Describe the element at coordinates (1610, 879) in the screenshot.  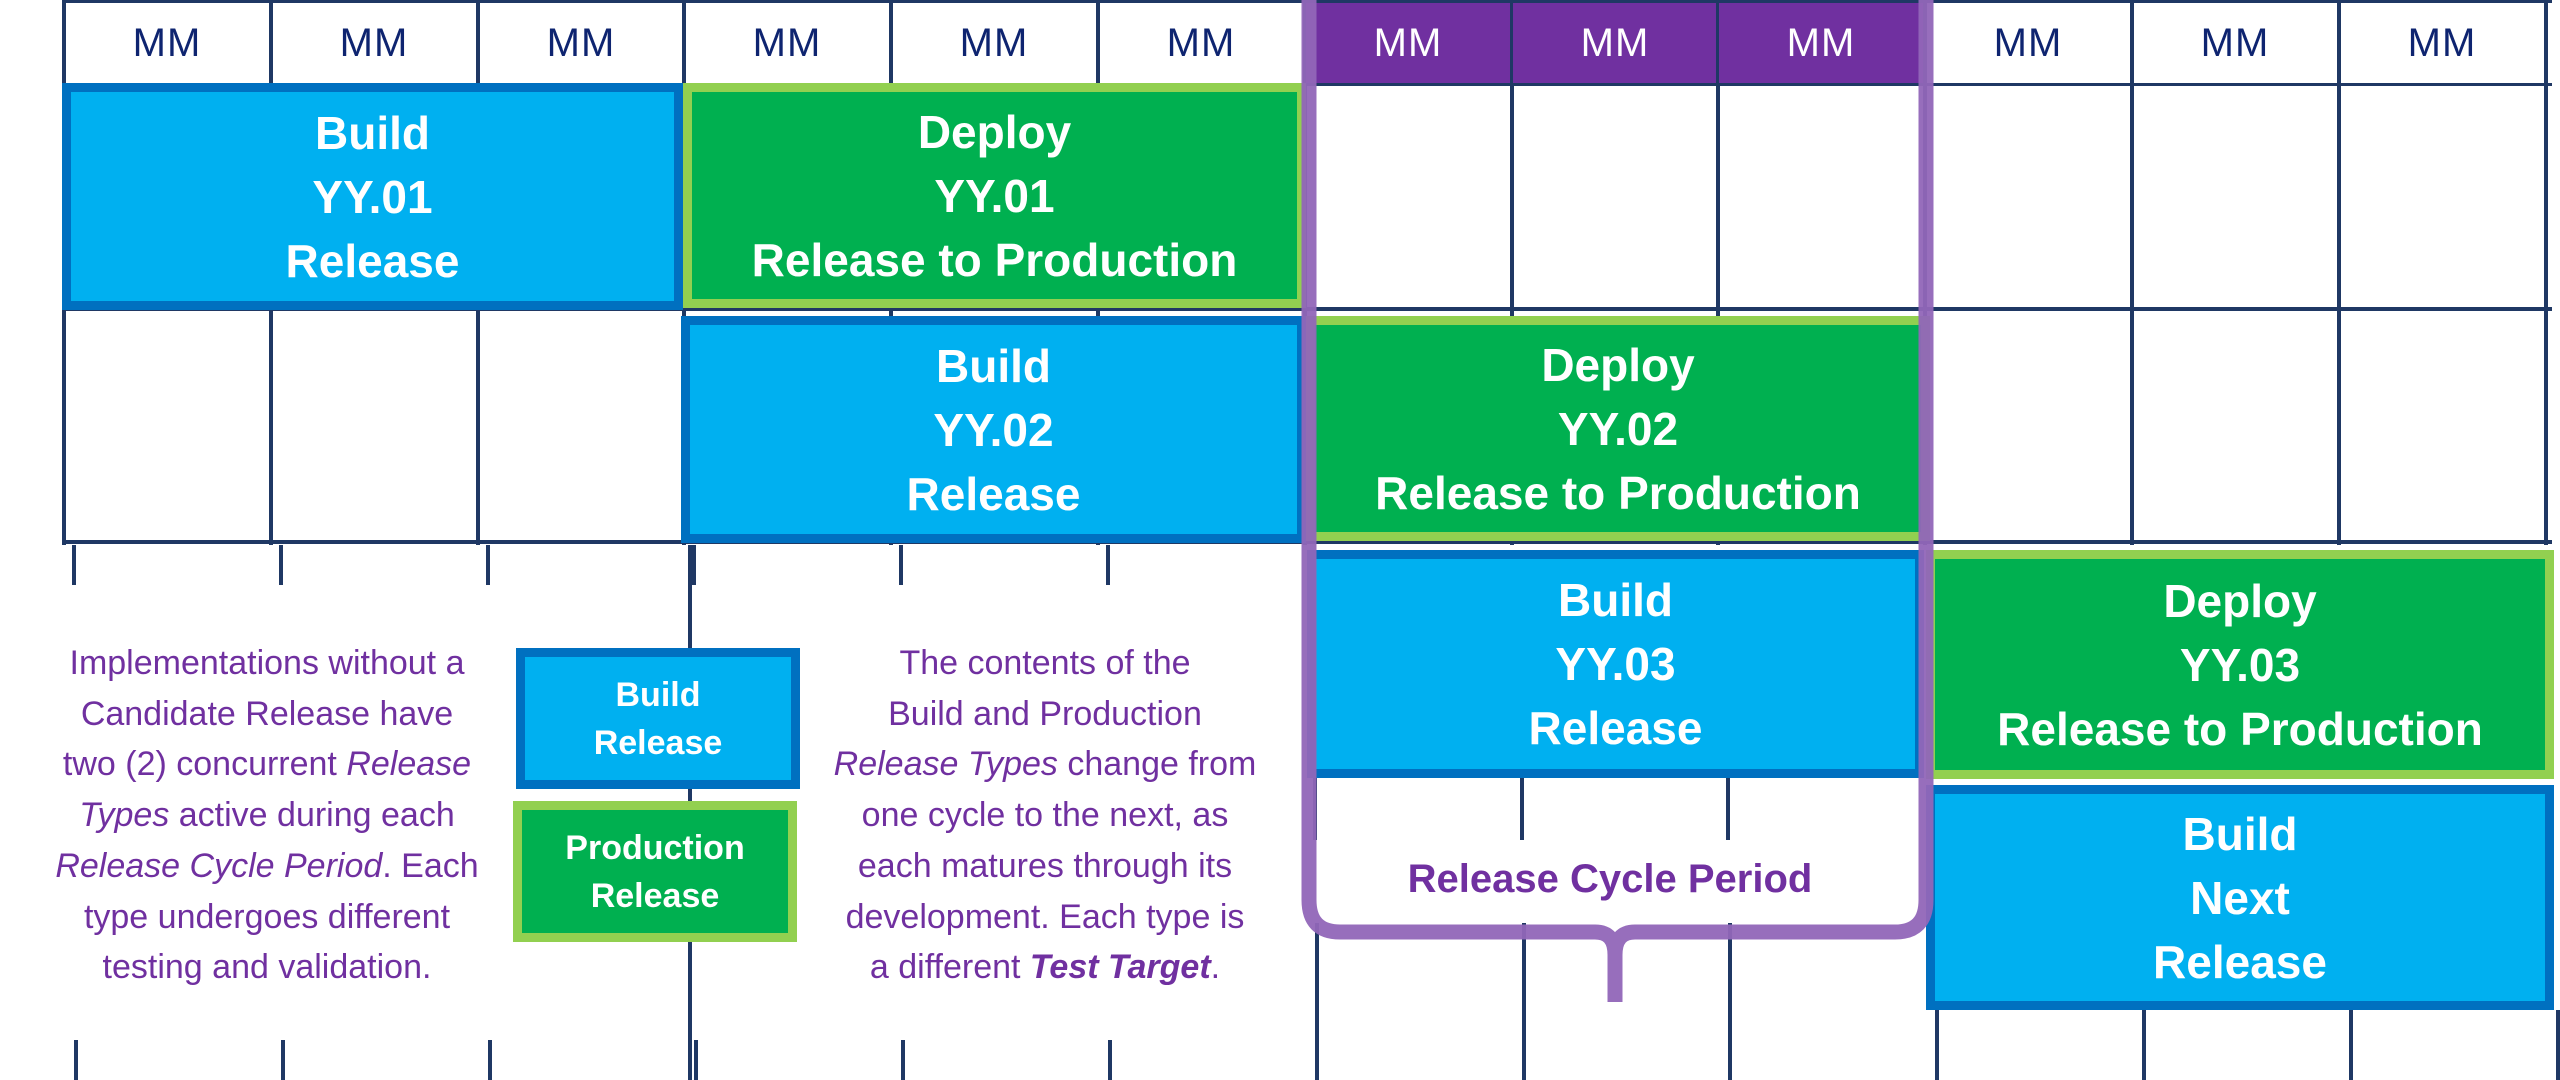
I see `release-cycle-period-label: Release Cycle Period` at that location.